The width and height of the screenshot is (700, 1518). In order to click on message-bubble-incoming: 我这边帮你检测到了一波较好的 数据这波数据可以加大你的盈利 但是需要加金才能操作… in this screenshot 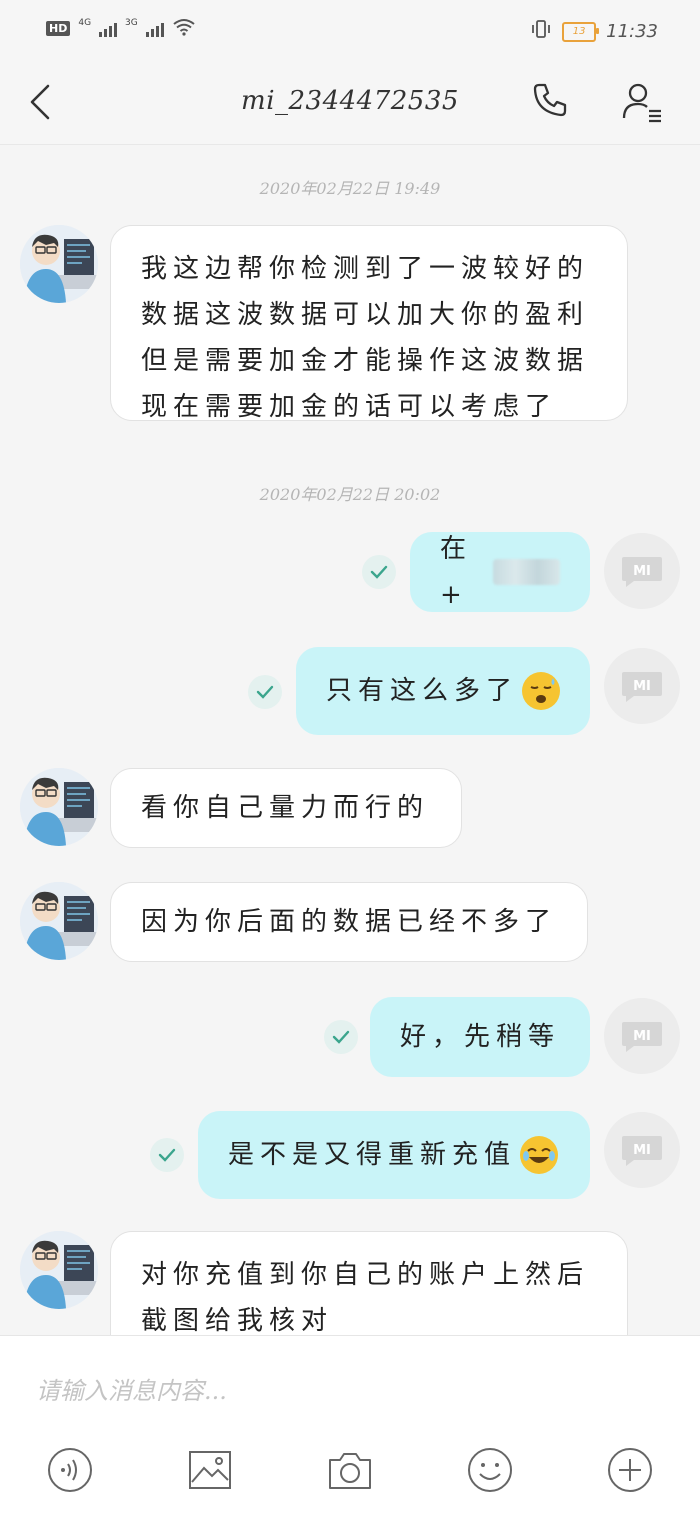, I will do `click(369, 323)`.